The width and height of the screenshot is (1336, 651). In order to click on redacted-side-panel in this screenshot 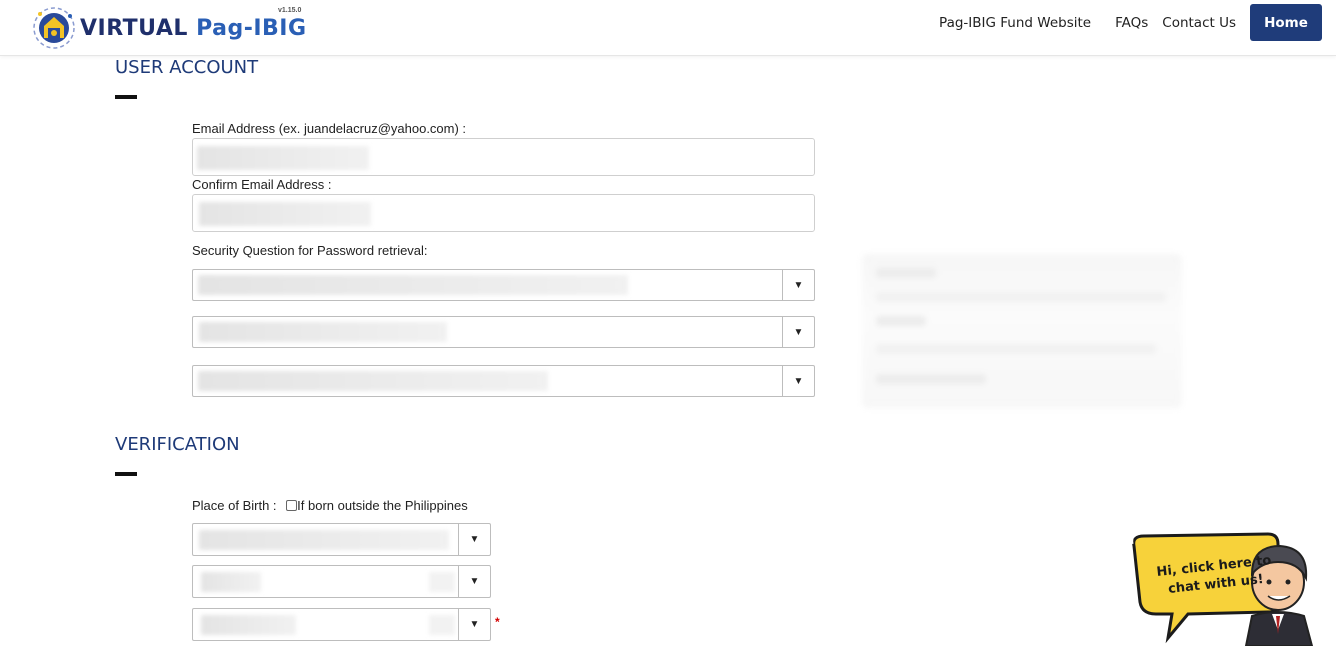, I will do `click(1022, 331)`.